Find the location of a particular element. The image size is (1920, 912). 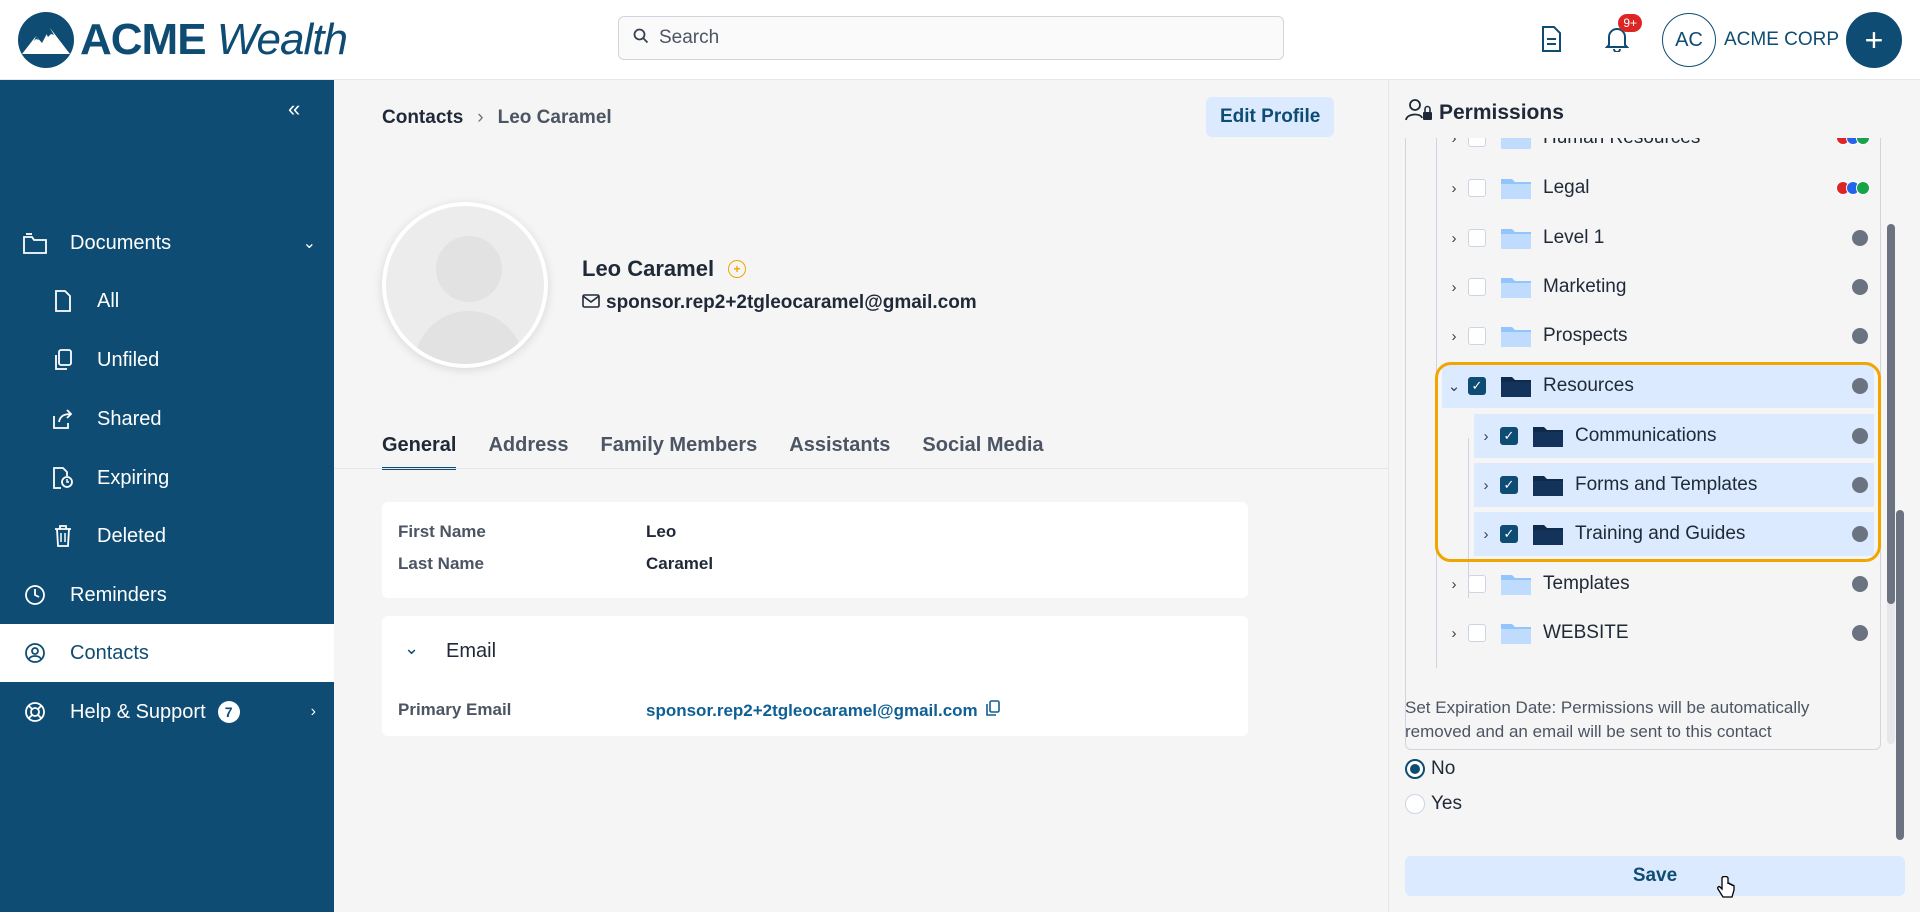

save-button: Save is located at coordinates (1655, 876).